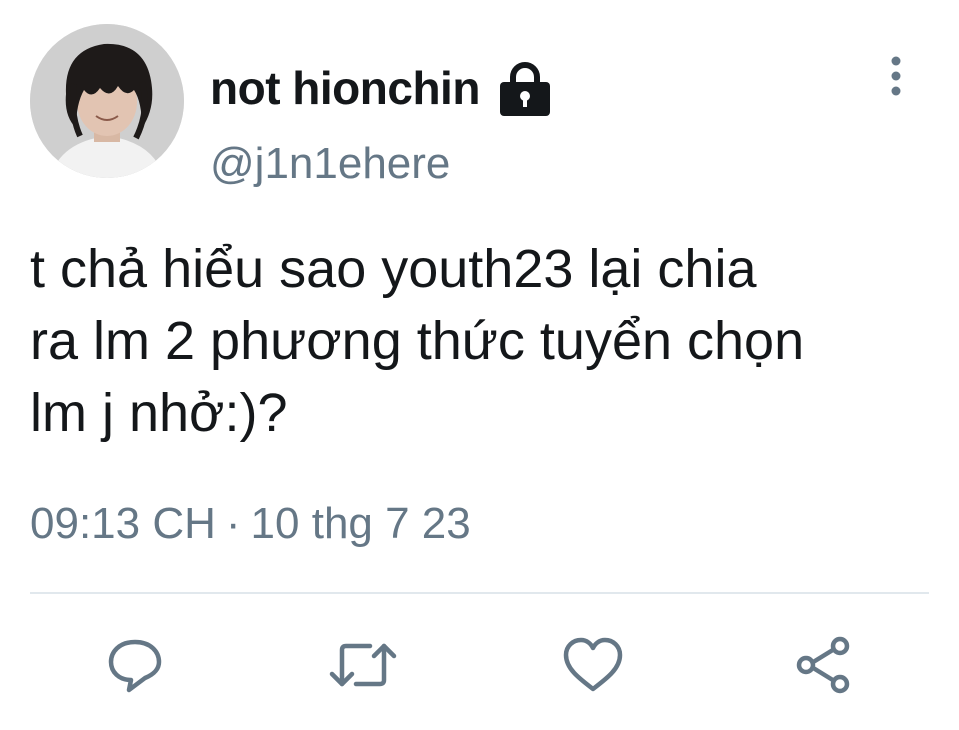 The width and height of the screenshot is (959, 730). I want to click on retweet-button, so click(363, 665).